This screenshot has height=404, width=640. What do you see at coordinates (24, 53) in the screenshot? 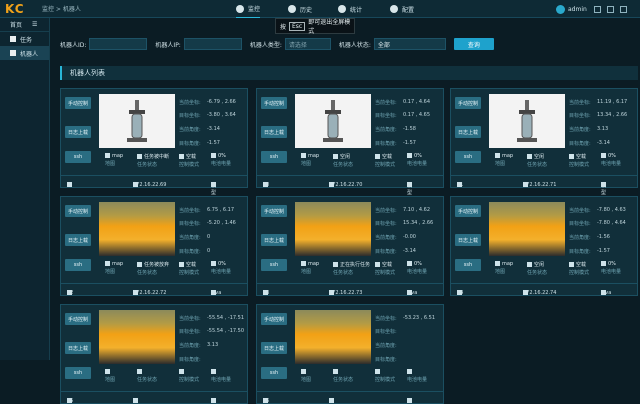
I see `sidebar-item-robot: 机器人` at bounding box center [24, 53].